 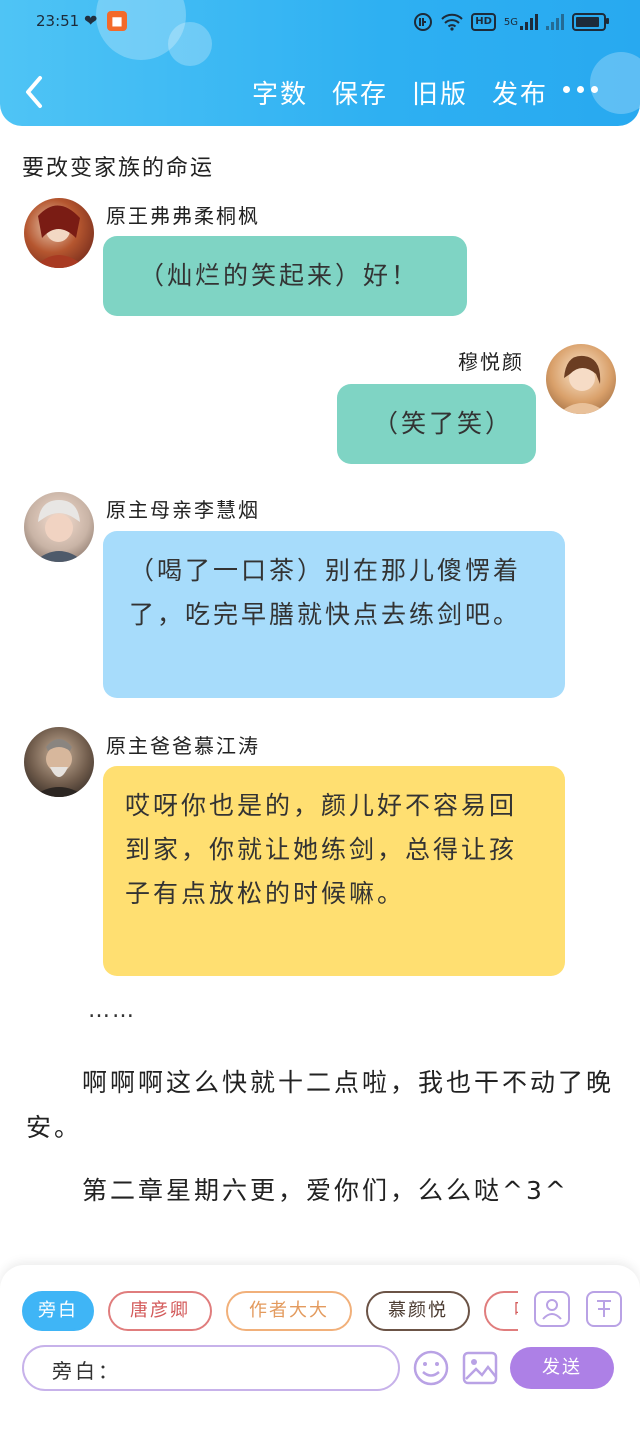 What do you see at coordinates (320, 63) in the screenshot?
I see `top-header: 23:51 ❤ ■ HD 5G 字数 保存 旧版 发布` at bounding box center [320, 63].